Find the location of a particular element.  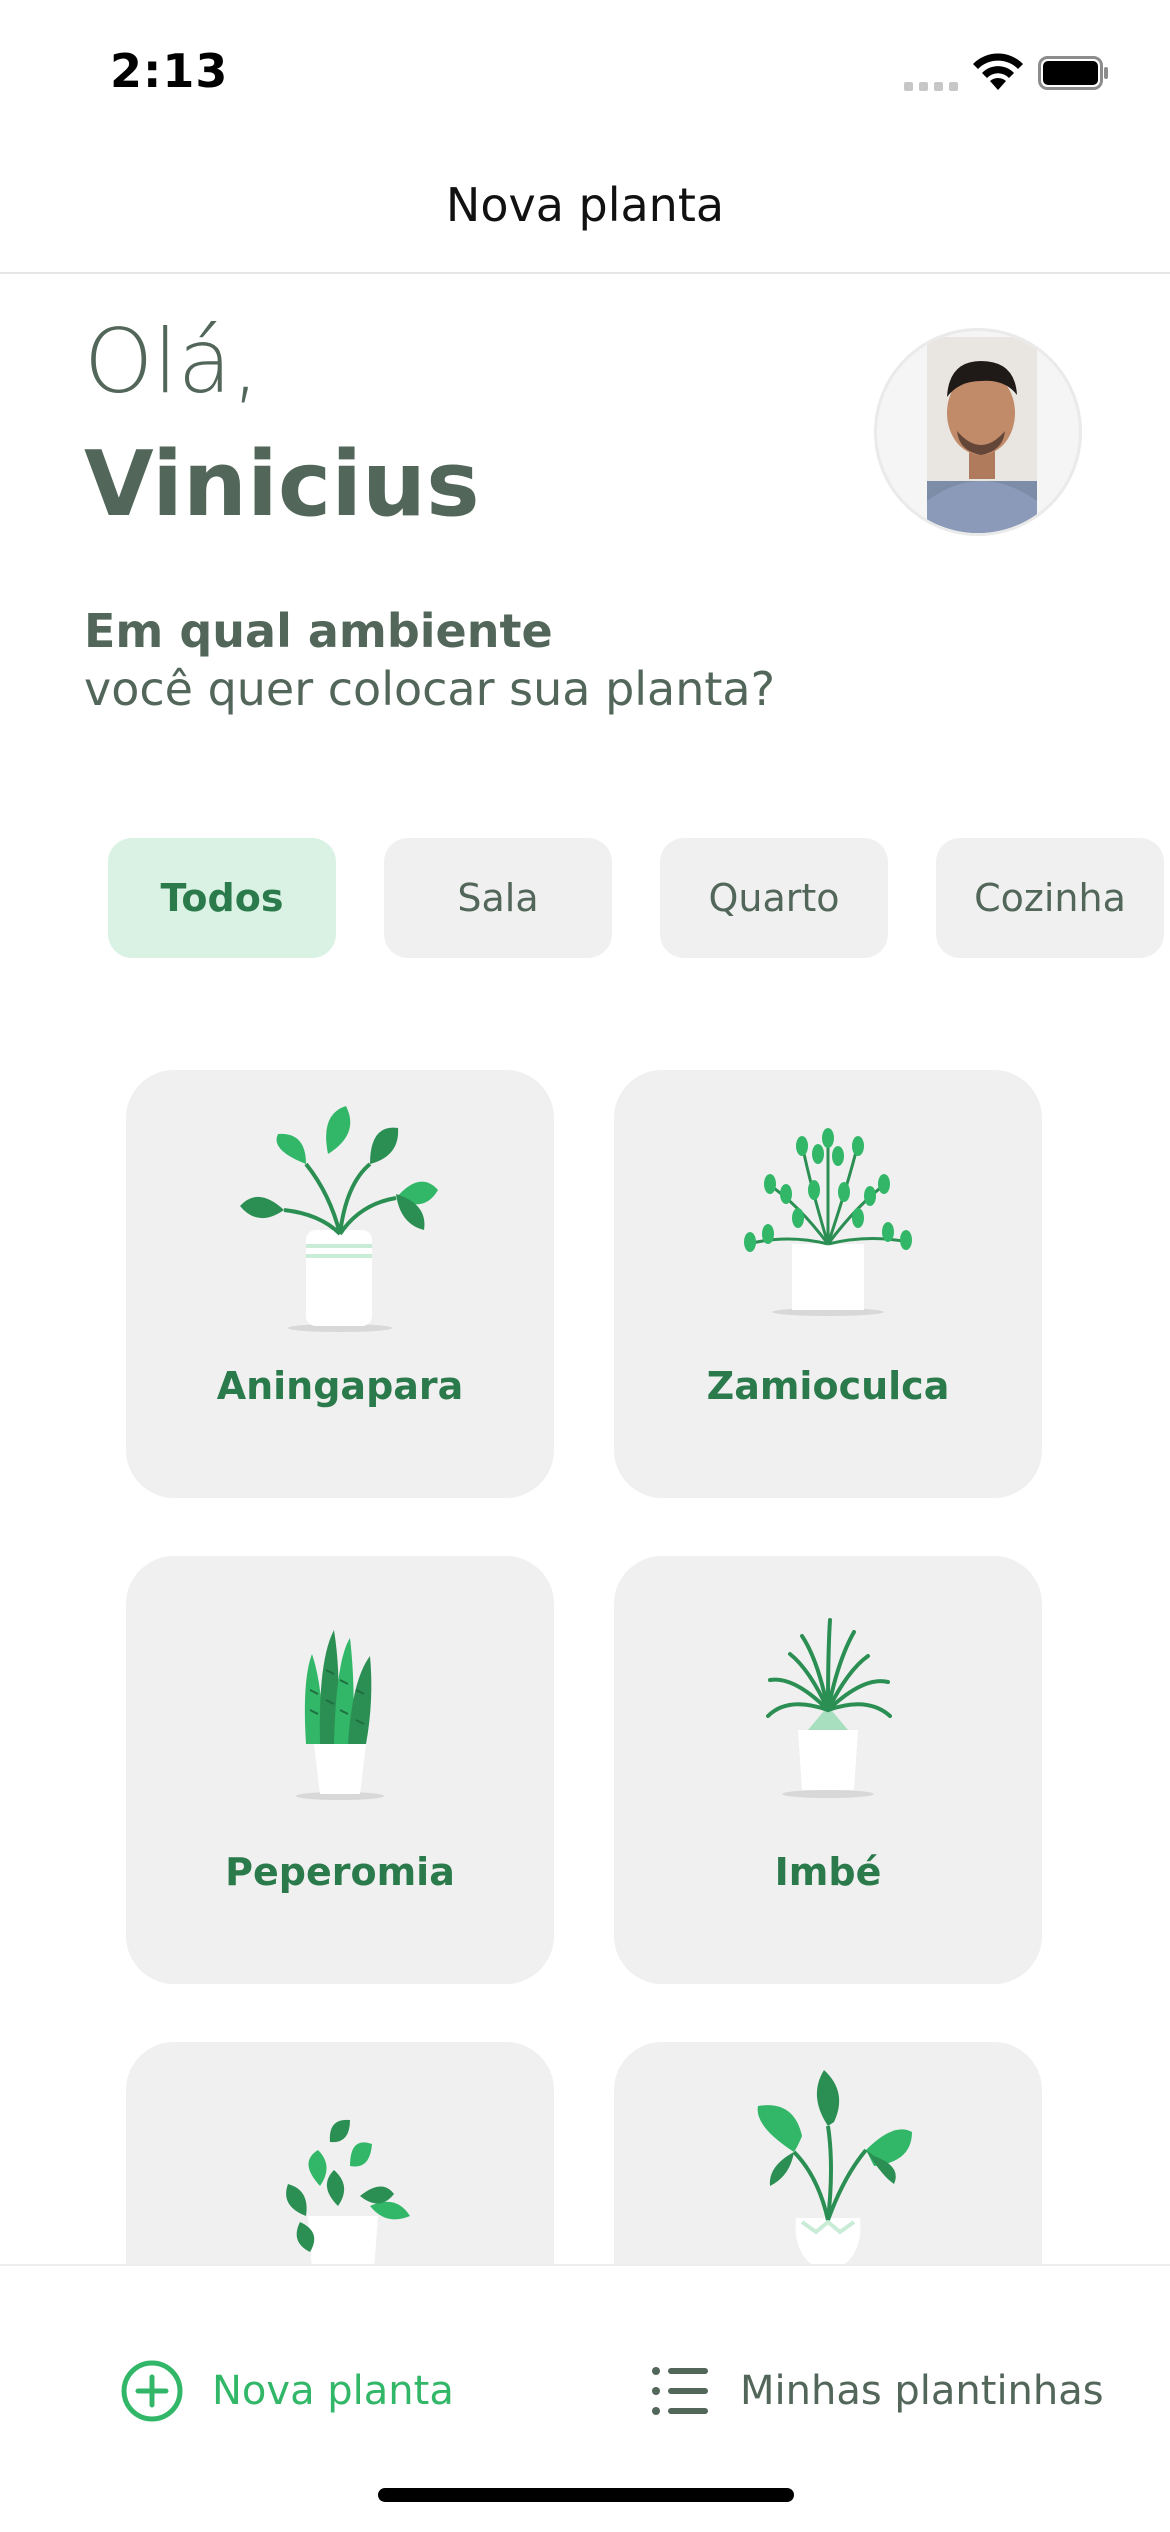

plant-name: Aningapara is located at coordinates (340, 1386).